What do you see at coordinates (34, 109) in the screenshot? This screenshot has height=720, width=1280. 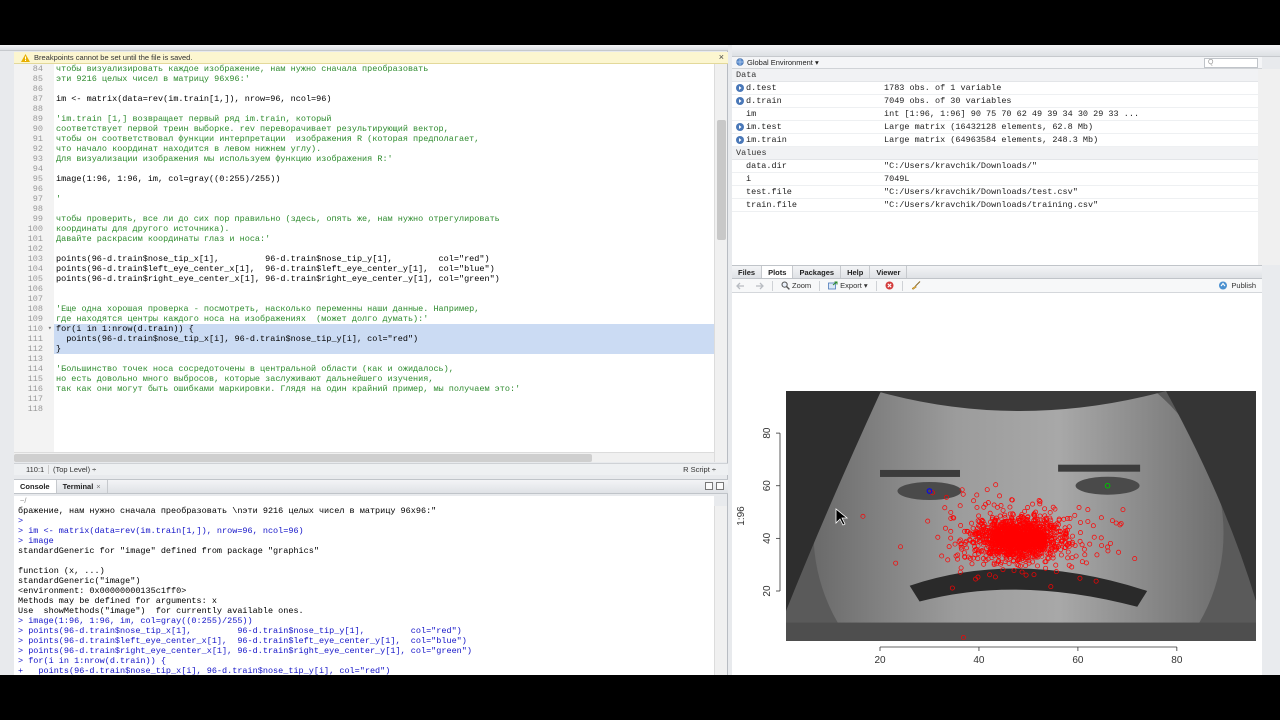 I see `line-number: 88` at bounding box center [34, 109].